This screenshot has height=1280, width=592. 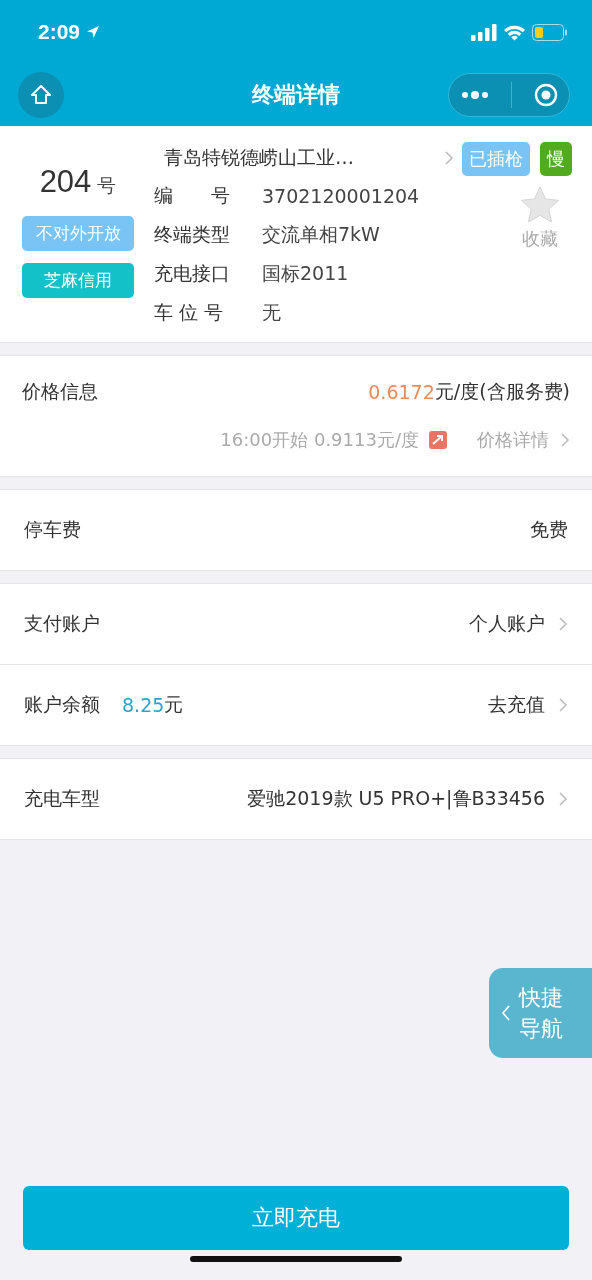 What do you see at coordinates (396, 799) in the screenshot?
I see `row-value: 爱驰2019款 U5 PRO+|鲁B33456` at bounding box center [396, 799].